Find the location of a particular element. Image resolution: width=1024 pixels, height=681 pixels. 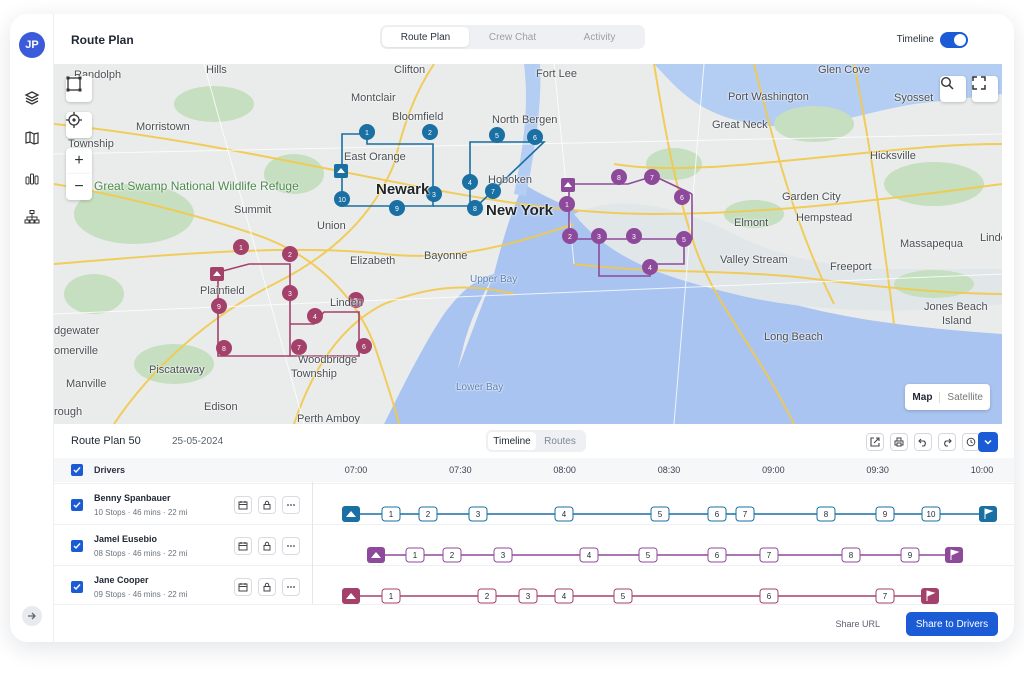

locate-icon is located at coordinates (79, 125).